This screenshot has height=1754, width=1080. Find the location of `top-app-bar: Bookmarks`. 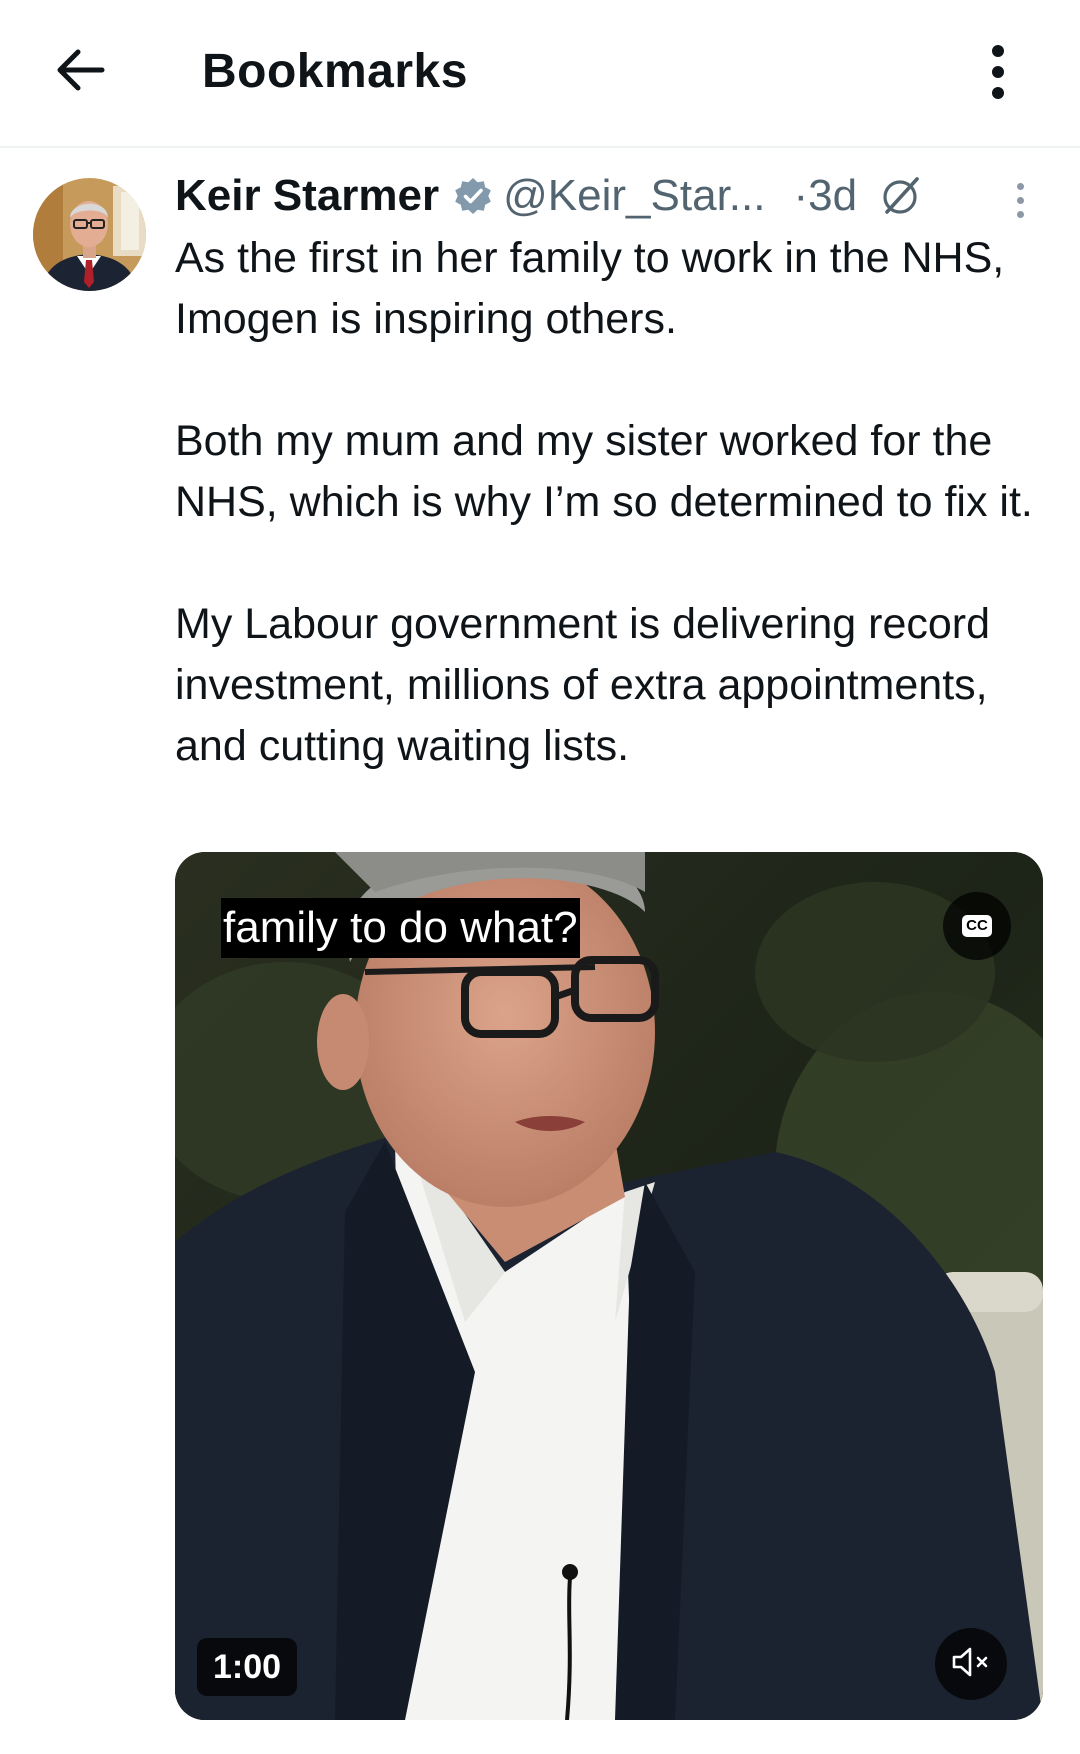

top-app-bar: Bookmarks is located at coordinates (540, 74).